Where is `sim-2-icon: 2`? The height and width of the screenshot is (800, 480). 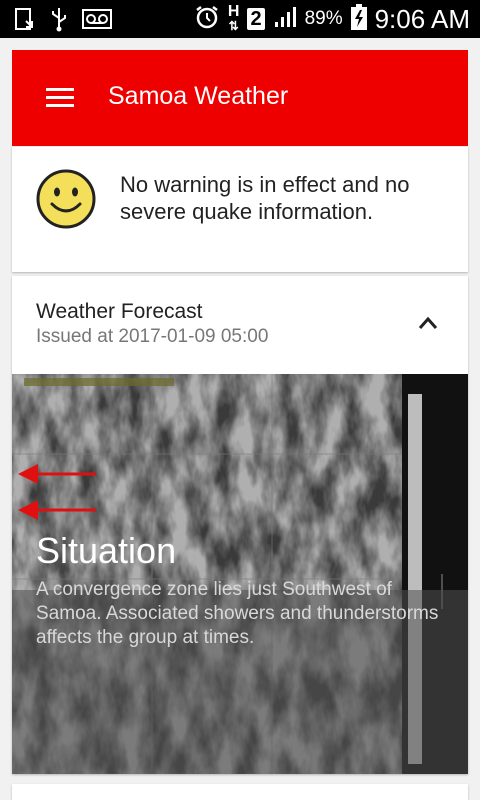
sim-2-icon: 2 is located at coordinates (256, 19).